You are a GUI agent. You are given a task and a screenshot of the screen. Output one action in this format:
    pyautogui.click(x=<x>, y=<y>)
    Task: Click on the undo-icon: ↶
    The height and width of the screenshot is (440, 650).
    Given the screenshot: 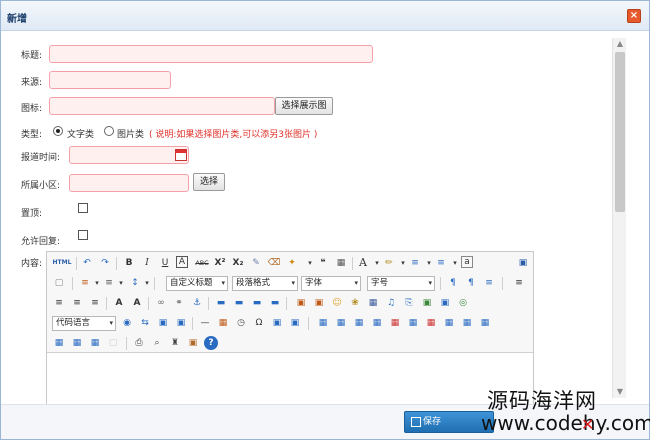 What is the action you would take?
    pyautogui.click(x=87, y=263)
    